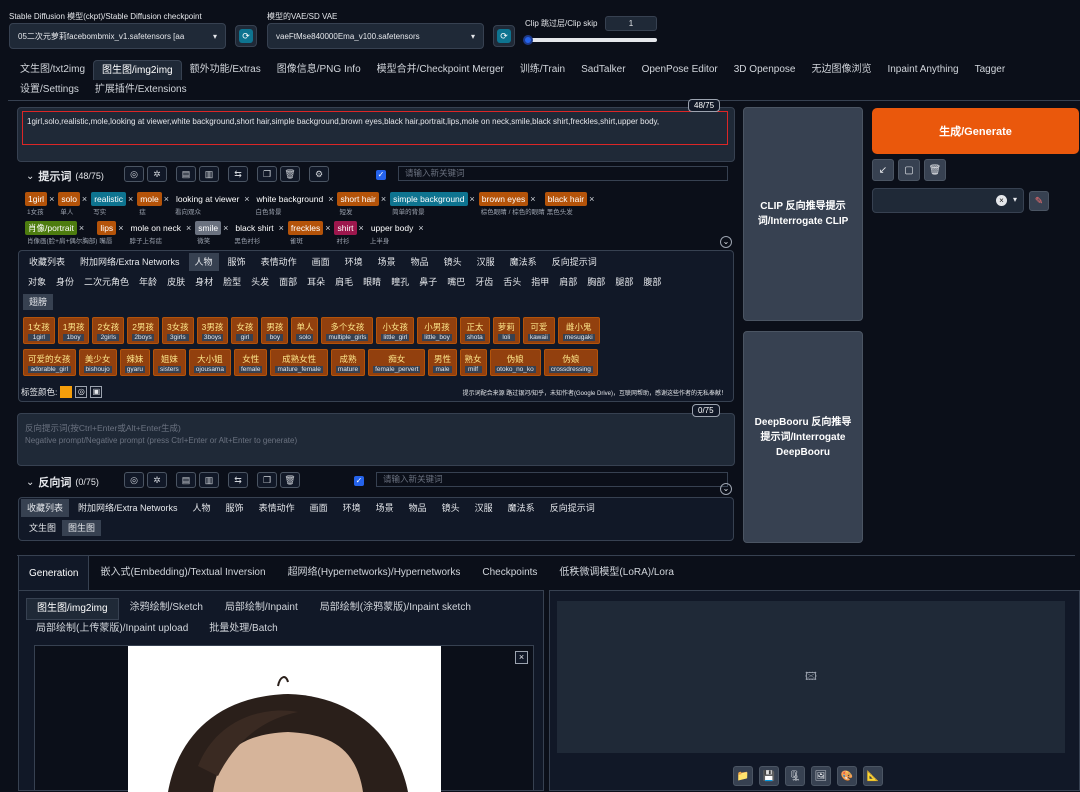  I want to click on tag-label: black shirt, so click(254, 228).